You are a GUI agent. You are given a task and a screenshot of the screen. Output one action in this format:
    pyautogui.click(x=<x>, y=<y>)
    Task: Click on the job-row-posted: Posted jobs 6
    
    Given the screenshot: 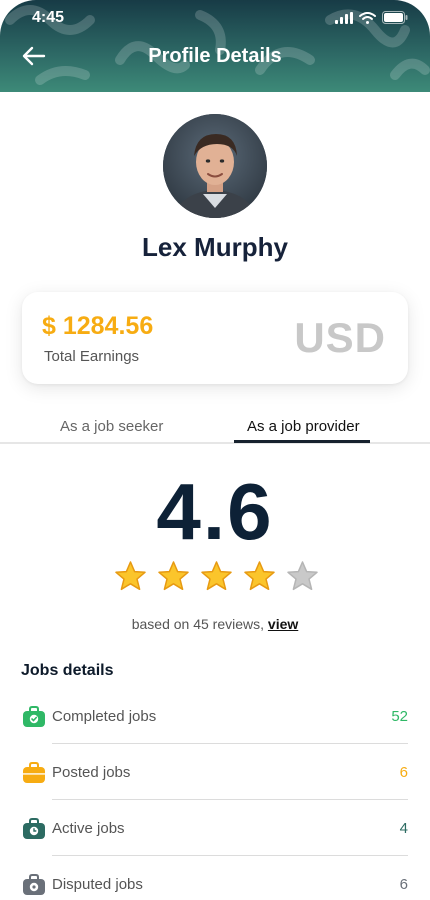 What is the action you would take?
    pyautogui.click(x=215, y=772)
    